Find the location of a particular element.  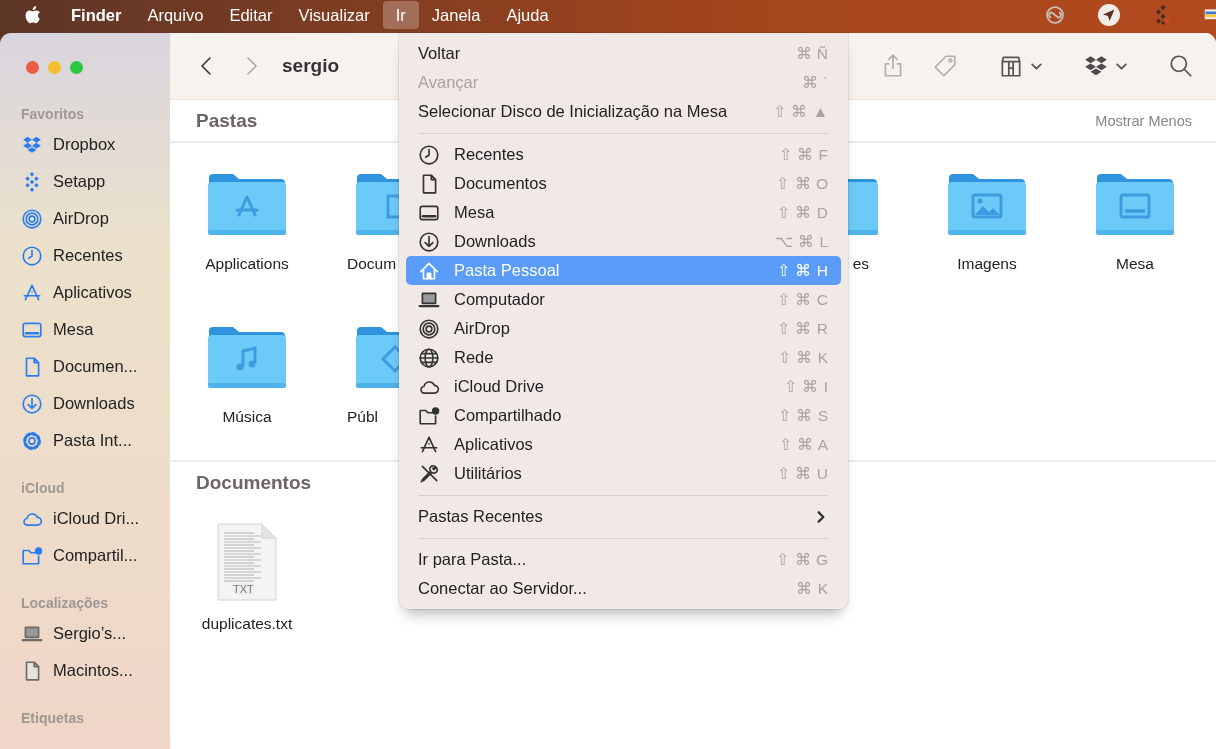

folder-name: Applications is located at coordinates (247, 264).